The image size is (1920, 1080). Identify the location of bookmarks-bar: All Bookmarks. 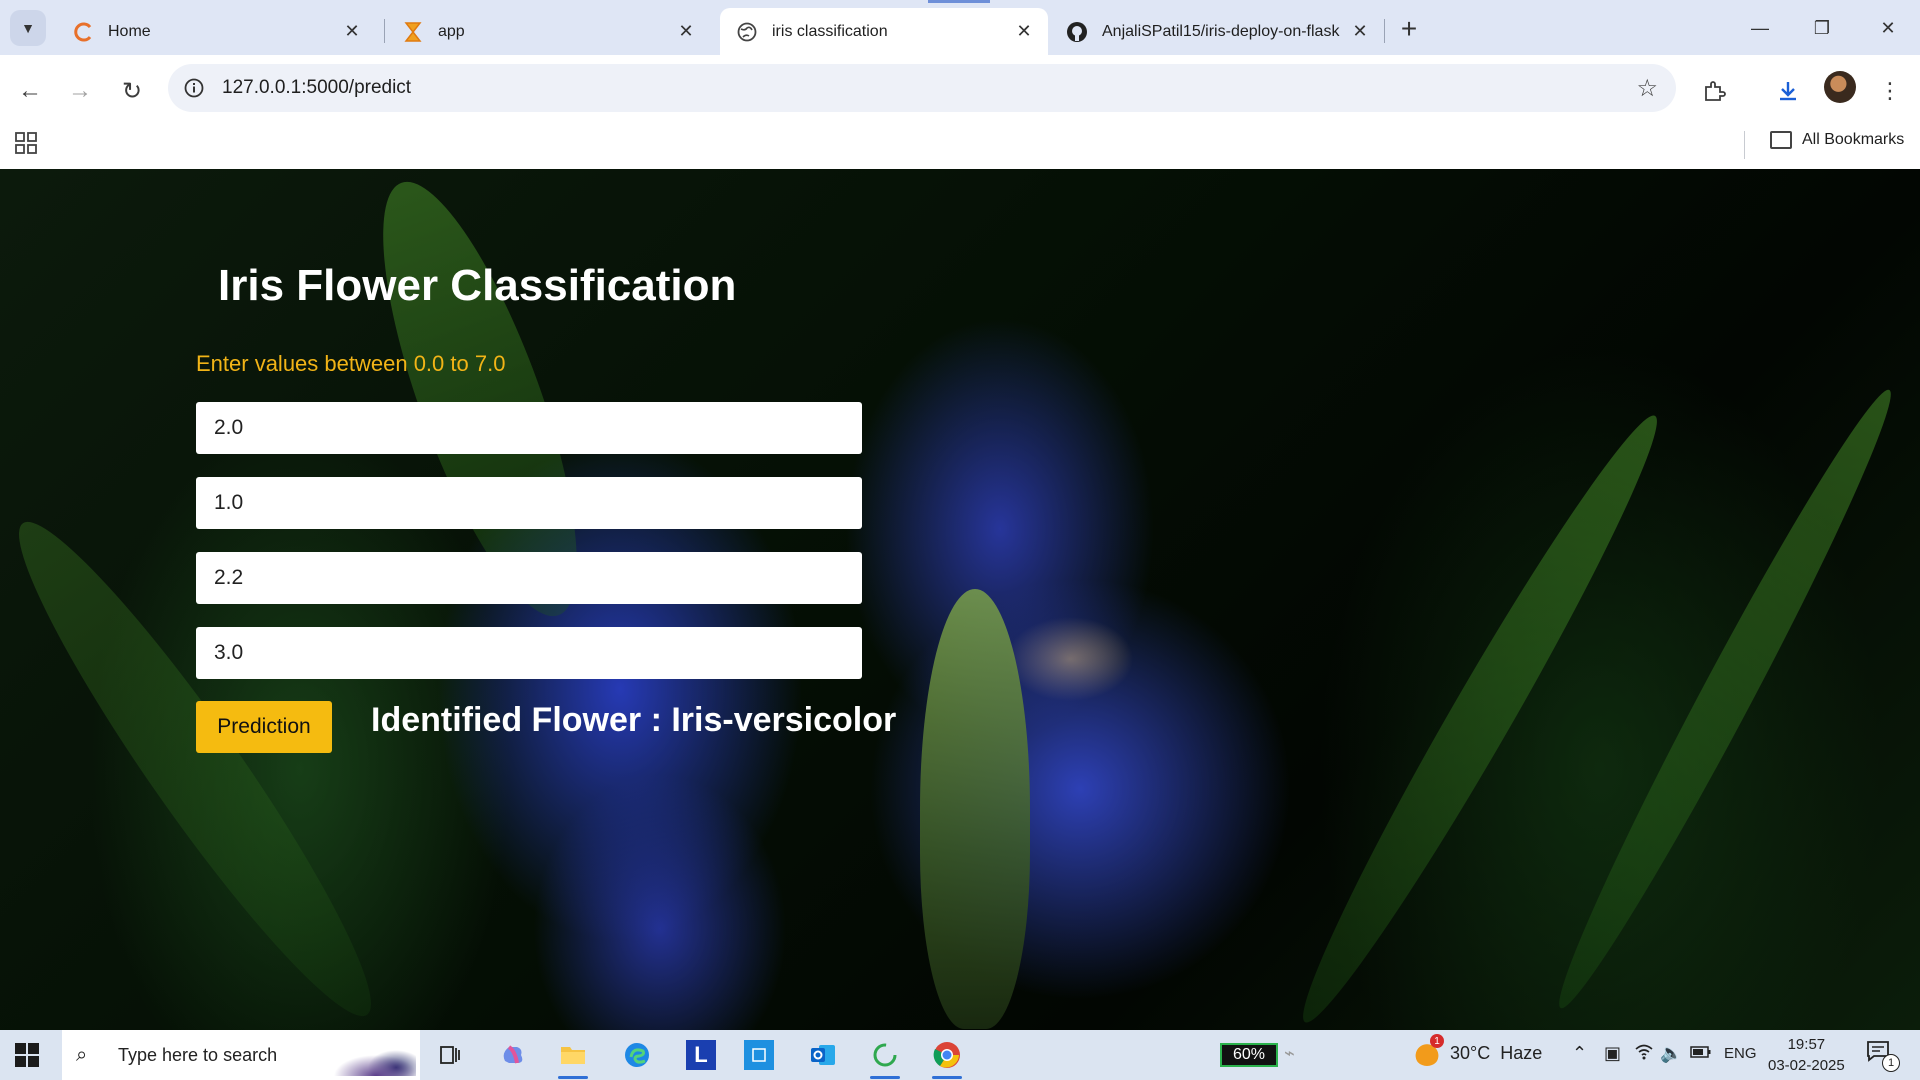
(960, 145).